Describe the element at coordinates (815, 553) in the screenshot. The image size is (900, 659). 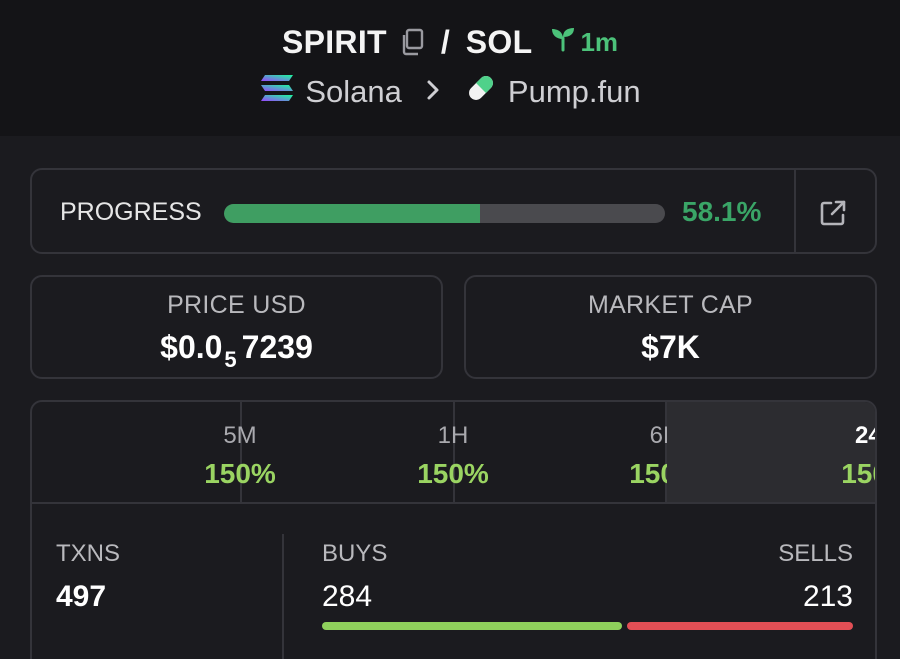
I see `sells-label: SELLS` at that location.